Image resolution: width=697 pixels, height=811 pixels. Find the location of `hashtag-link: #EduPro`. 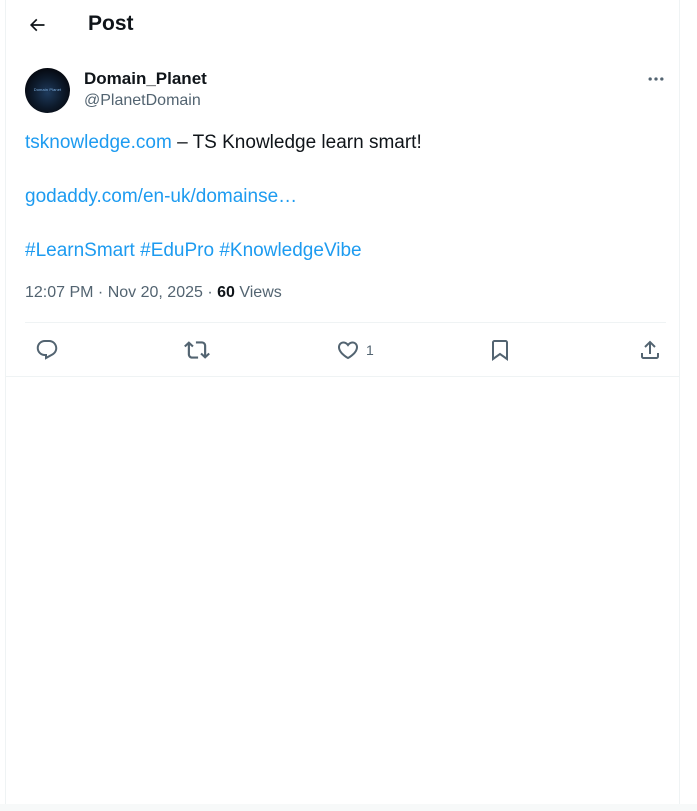

hashtag-link: #EduPro is located at coordinates (177, 250).